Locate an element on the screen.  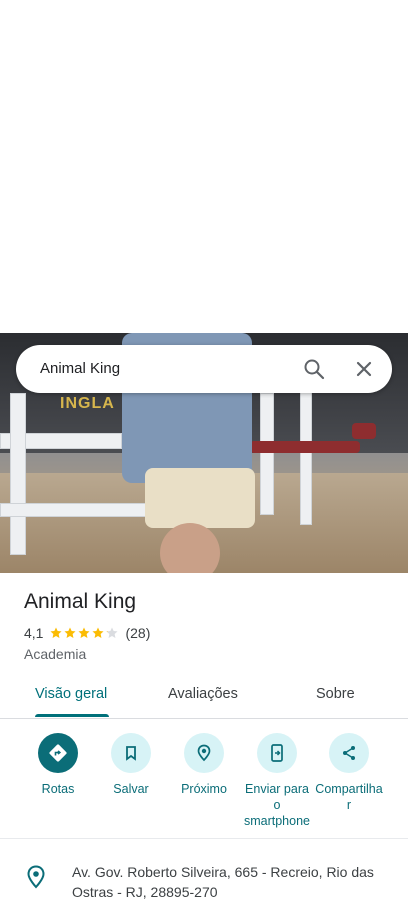
bookmark-icon is located at coordinates (131, 753).